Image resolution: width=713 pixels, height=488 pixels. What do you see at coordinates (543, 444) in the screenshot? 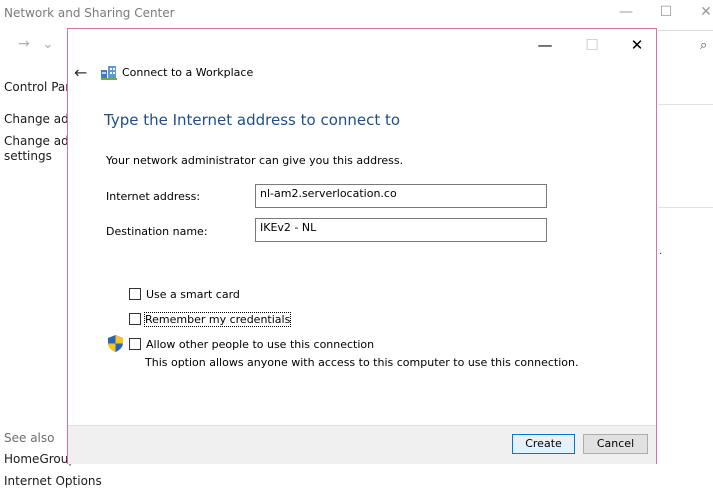
I see `create-button: Create` at bounding box center [543, 444].